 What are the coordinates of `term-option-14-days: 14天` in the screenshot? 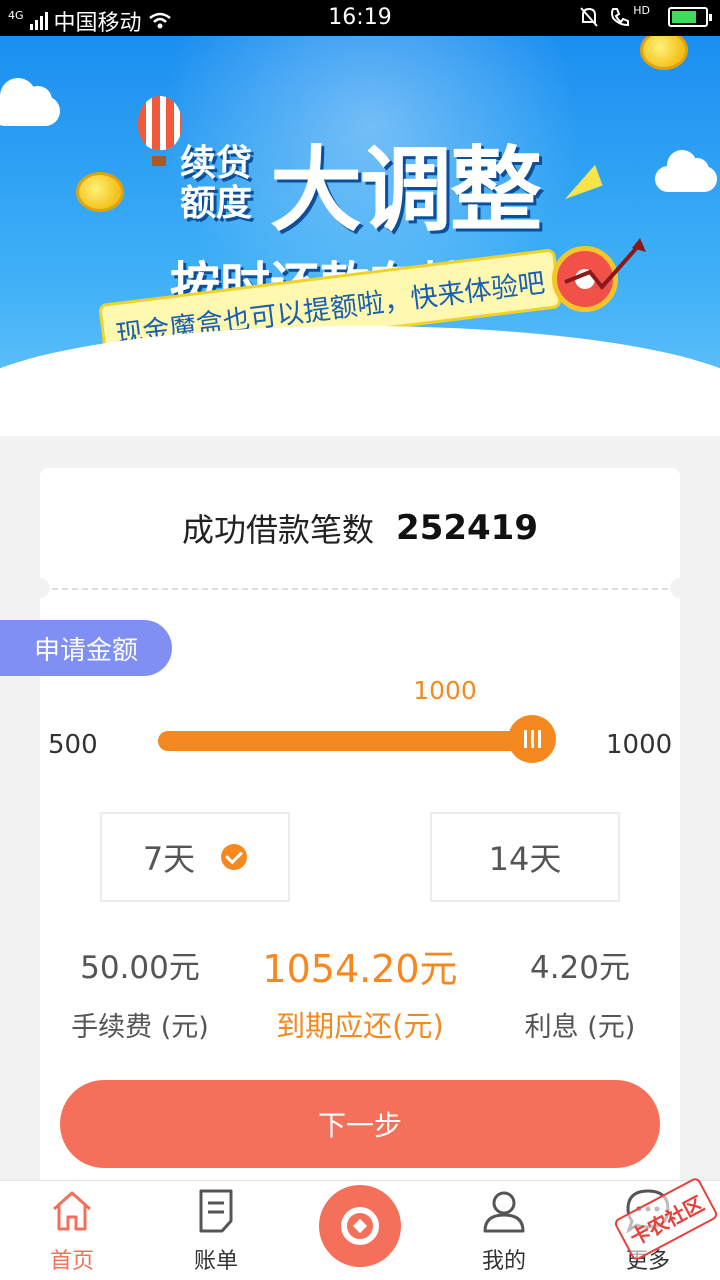 It's located at (525, 857).